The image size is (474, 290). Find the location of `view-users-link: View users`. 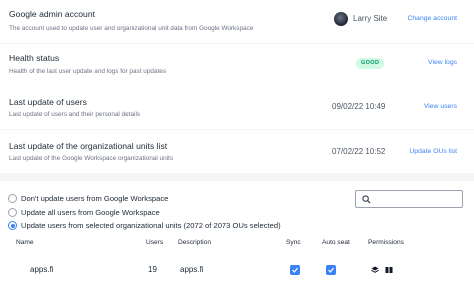

view-users-link: View users is located at coordinates (428, 106).